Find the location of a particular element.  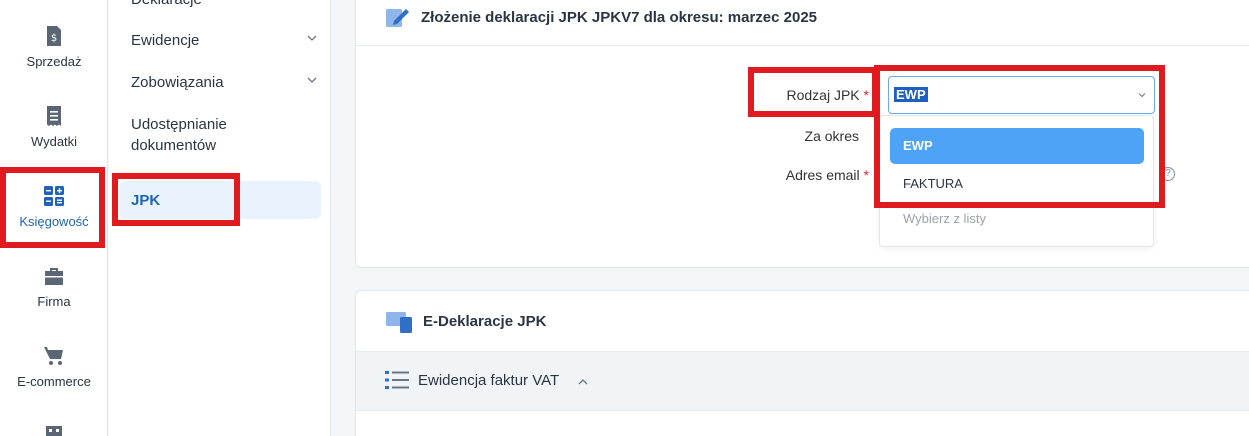

dropdown-placeholder: Wybierz z listy is located at coordinates (944, 218).